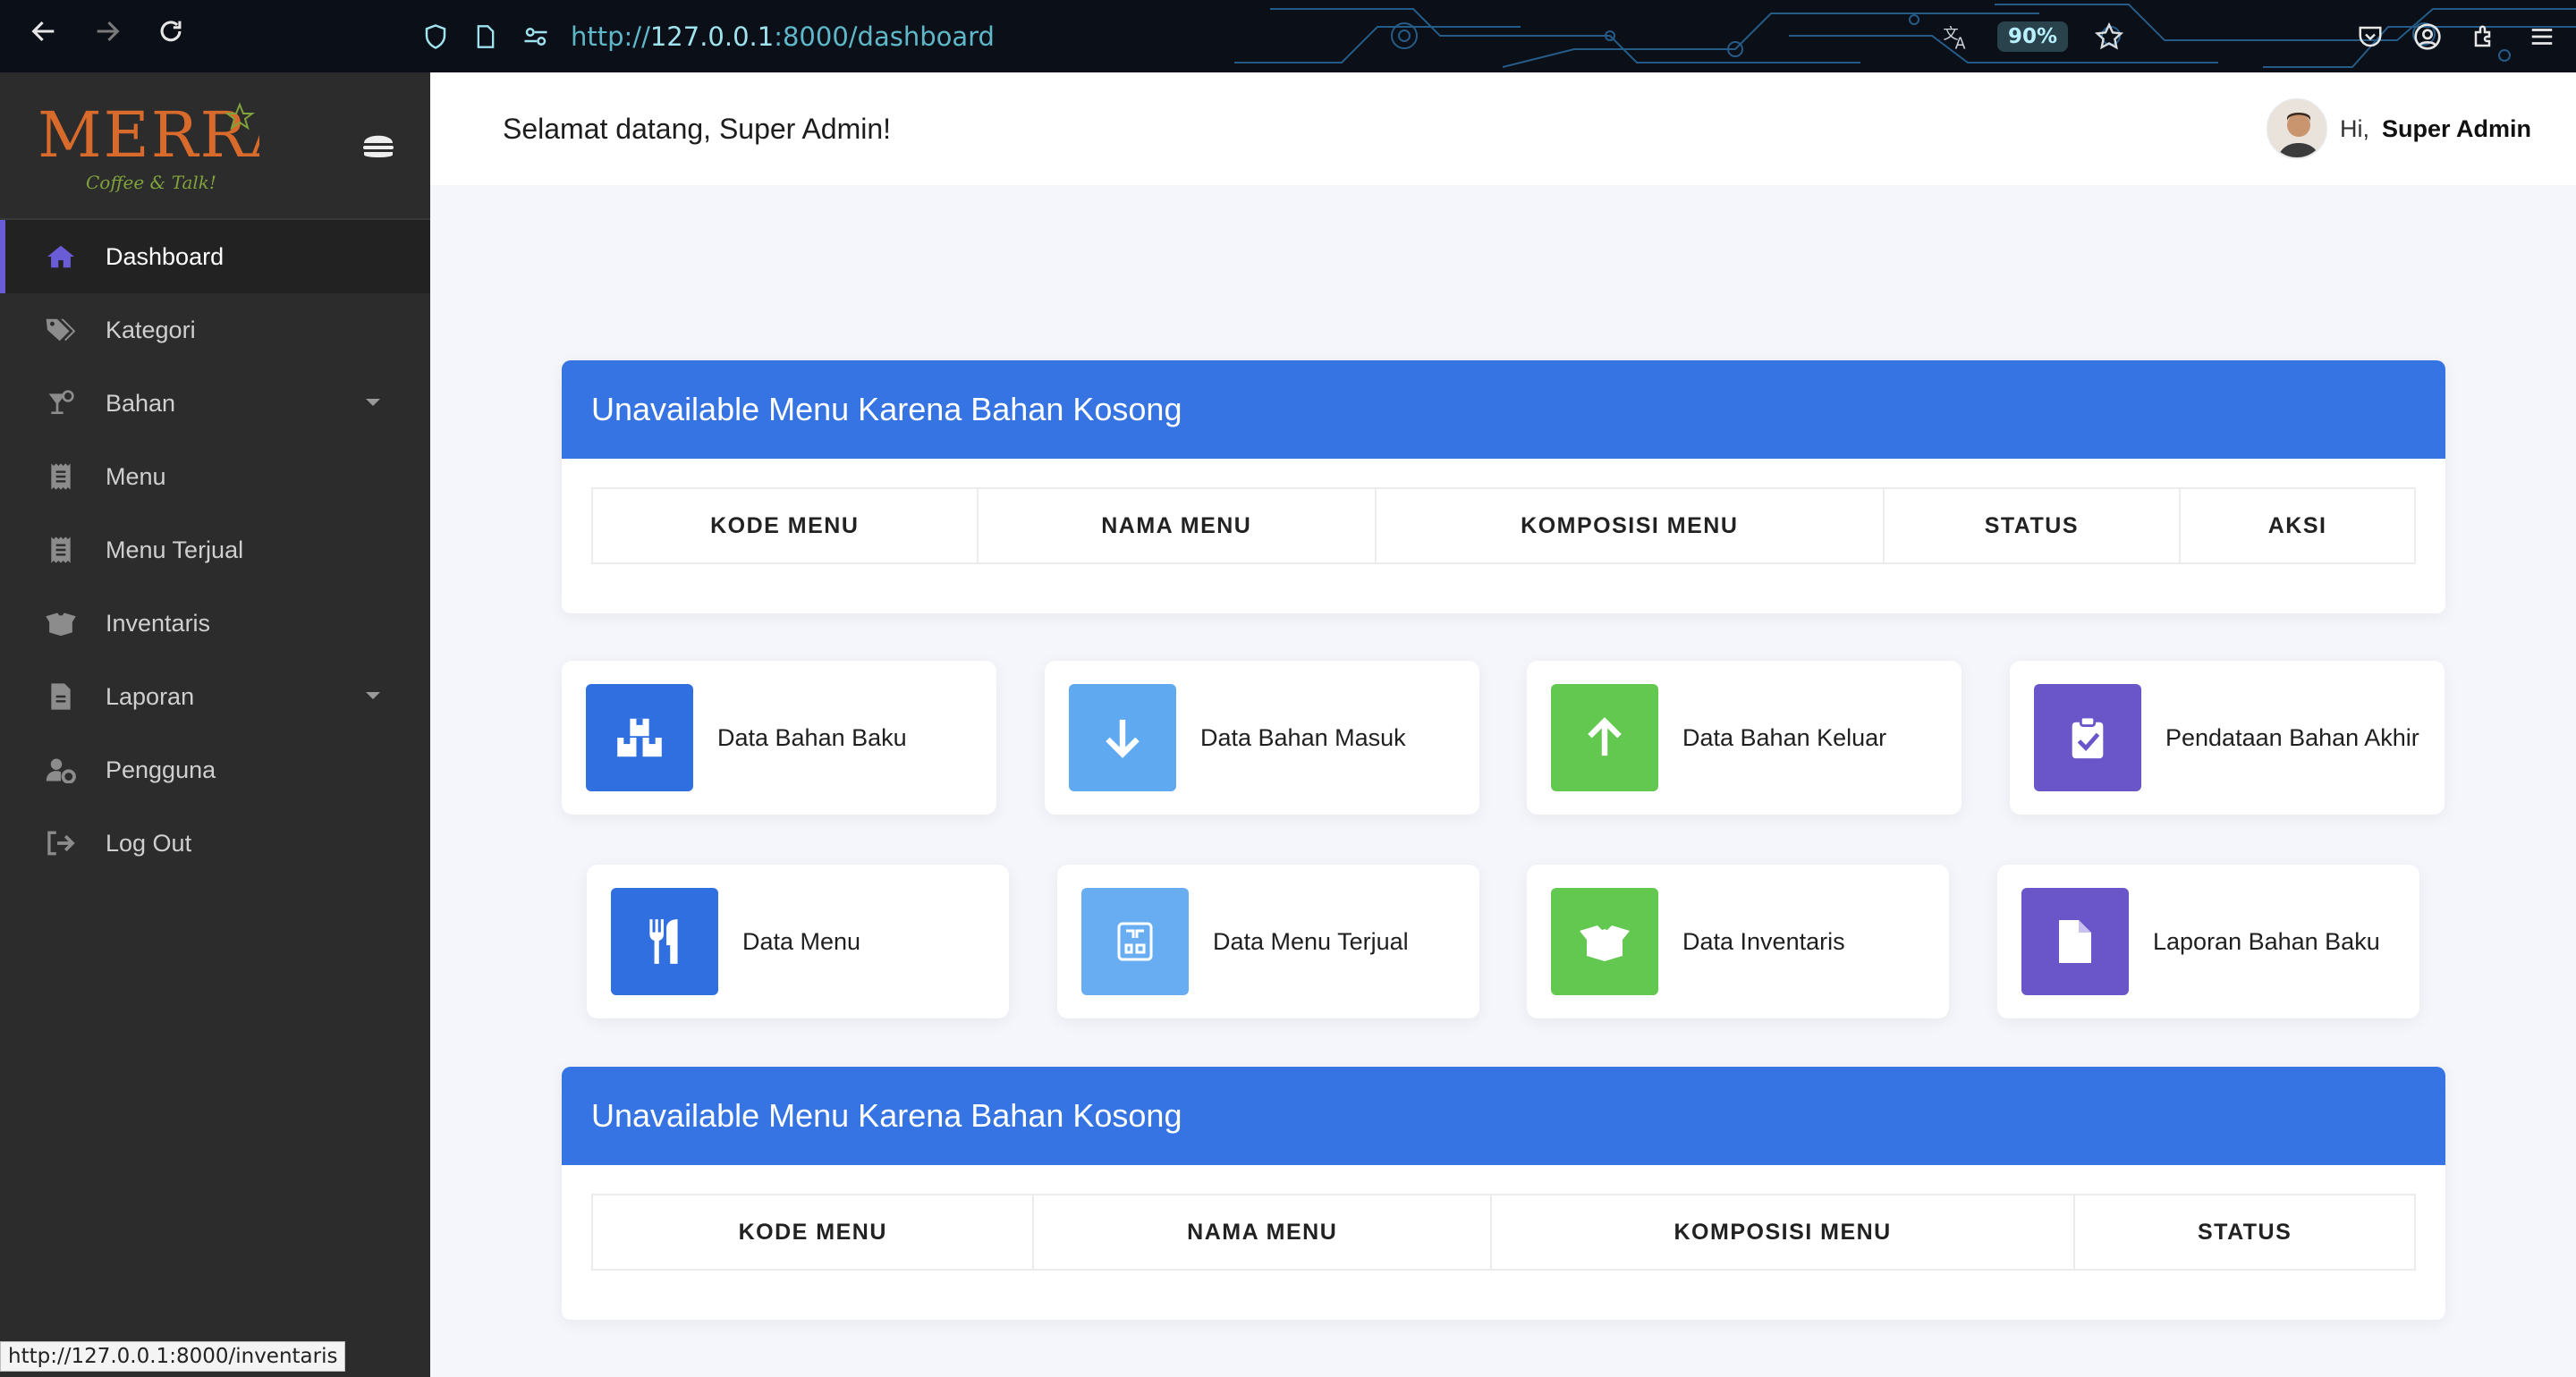 This screenshot has height=1377, width=2576. What do you see at coordinates (1960, 43) in the screenshot?
I see `svg-text: A` at bounding box center [1960, 43].